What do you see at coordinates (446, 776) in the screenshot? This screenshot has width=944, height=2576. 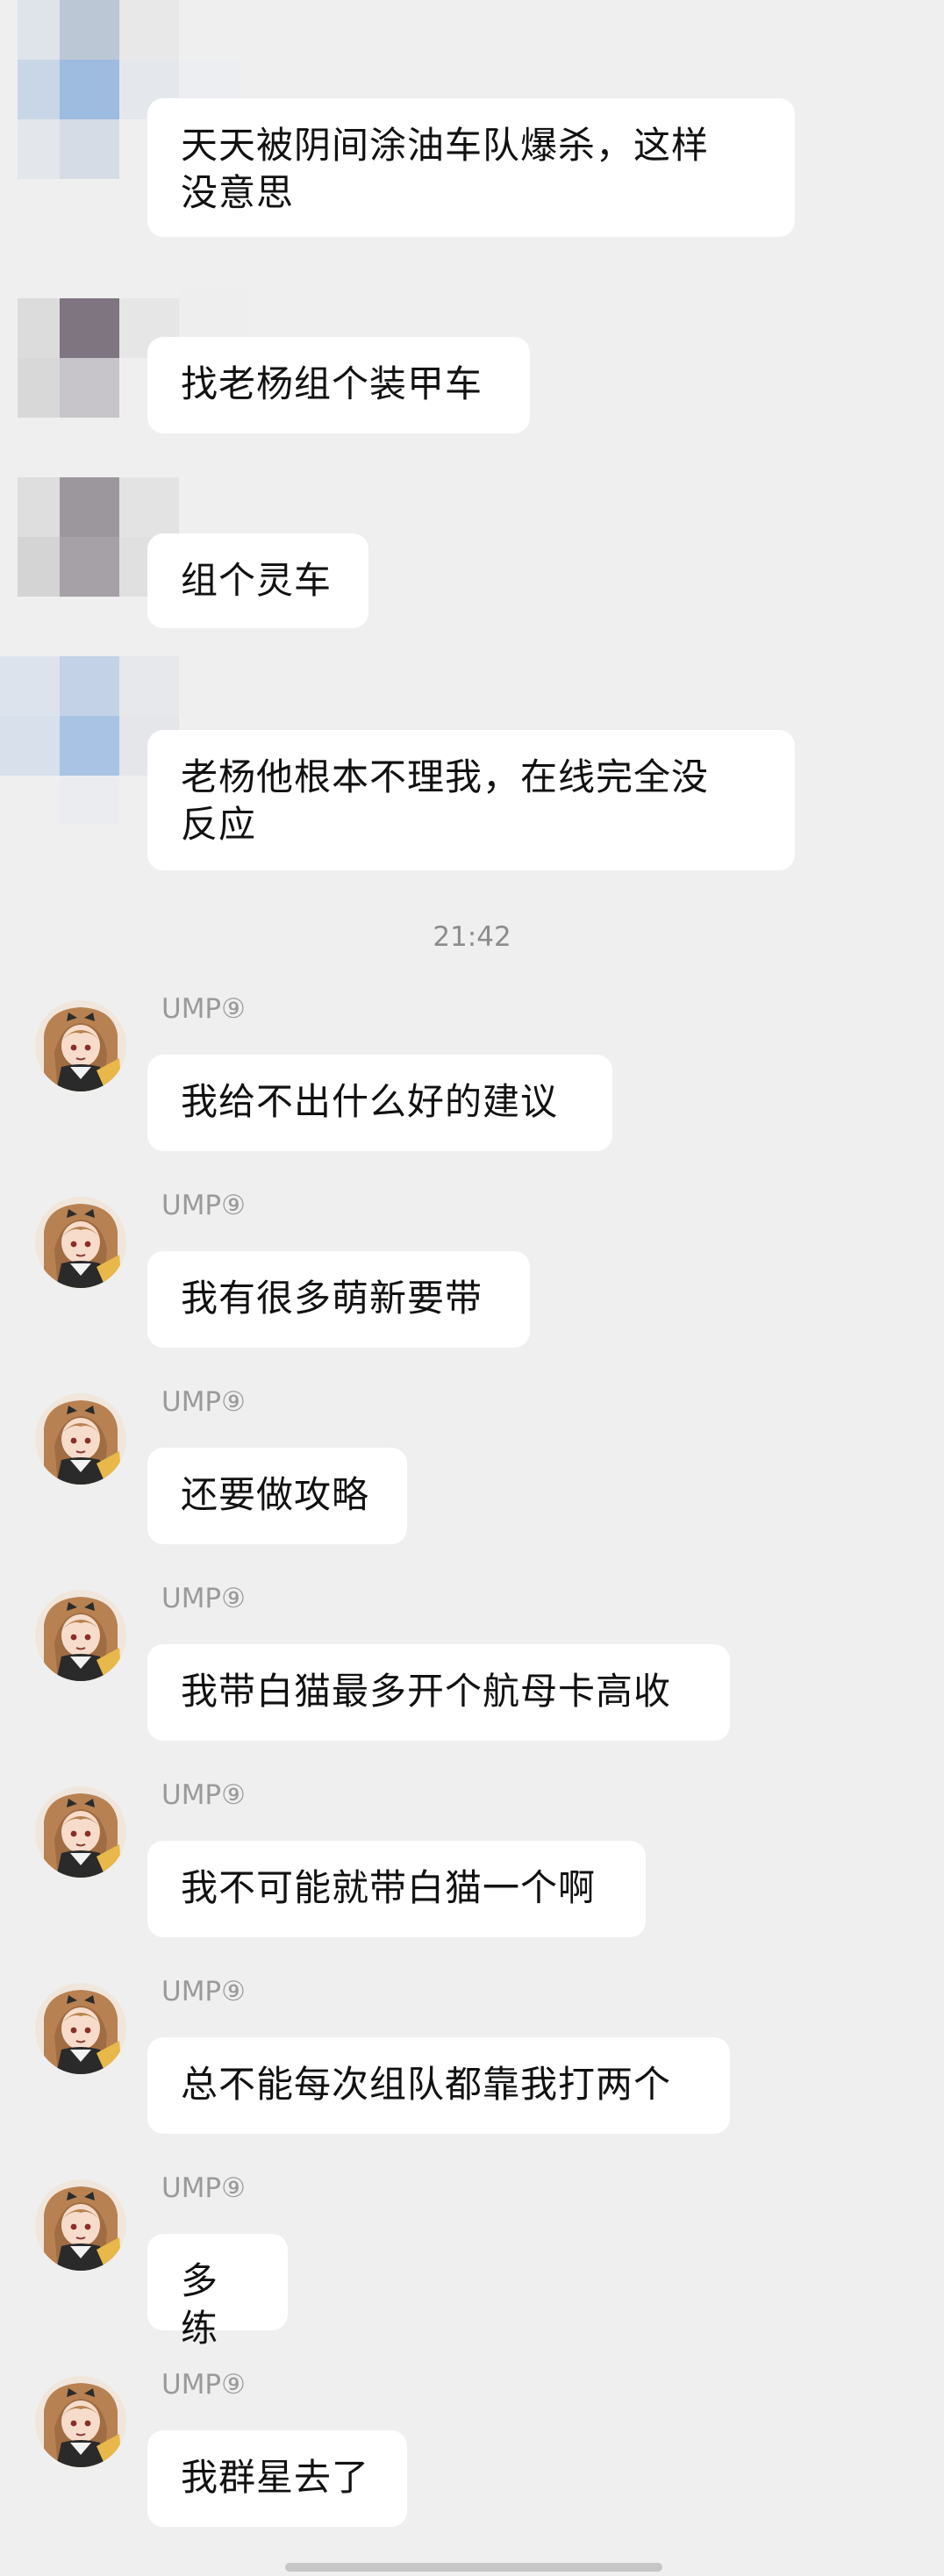 I see `message-line: 老杨他根本不理我，在线完全没` at bounding box center [446, 776].